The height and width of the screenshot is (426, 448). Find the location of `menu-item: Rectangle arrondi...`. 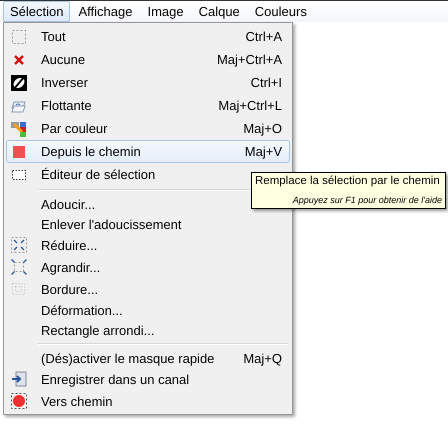

menu-item: Rectangle arrondi... is located at coordinates (84, 330).